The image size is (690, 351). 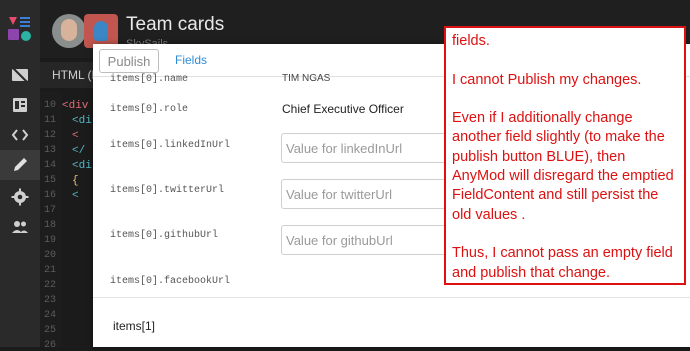 What do you see at coordinates (149, 79) in the screenshot?
I see `field-label: items[0].name` at bounding box center [149, 79].